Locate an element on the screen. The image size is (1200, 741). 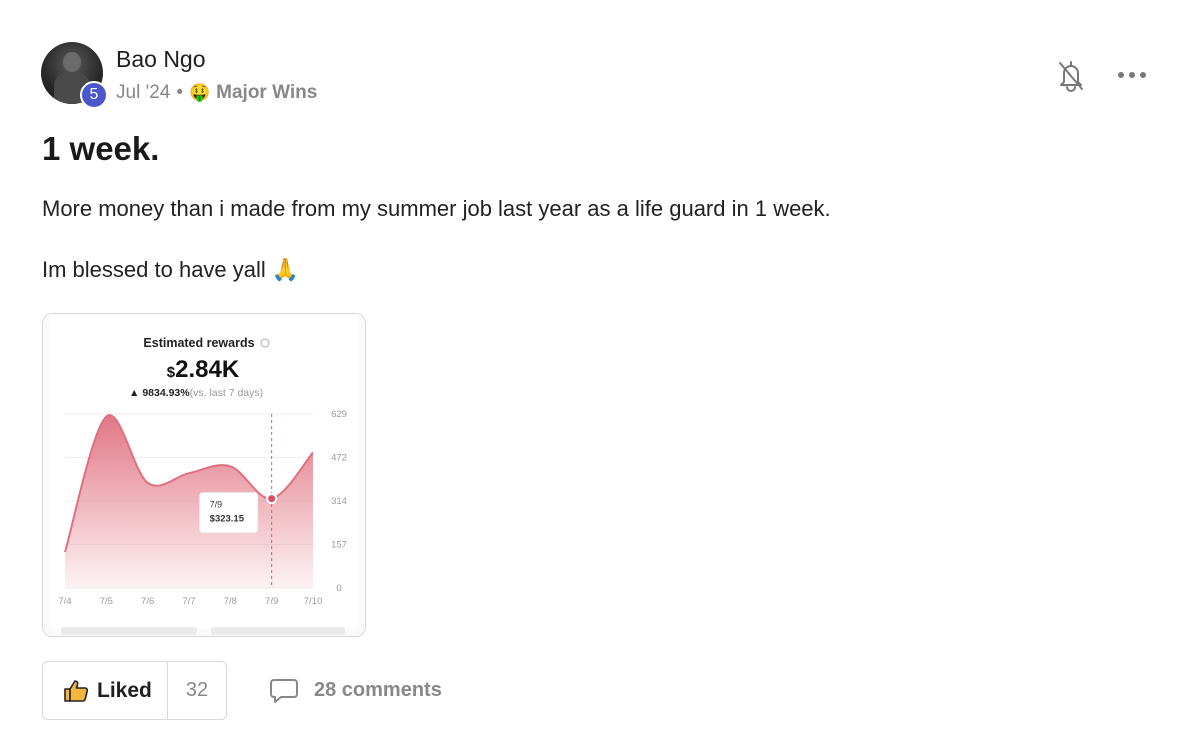
post-meta: Jul '24 • 🤑 Major Wins is located at coordinates (216, 93).